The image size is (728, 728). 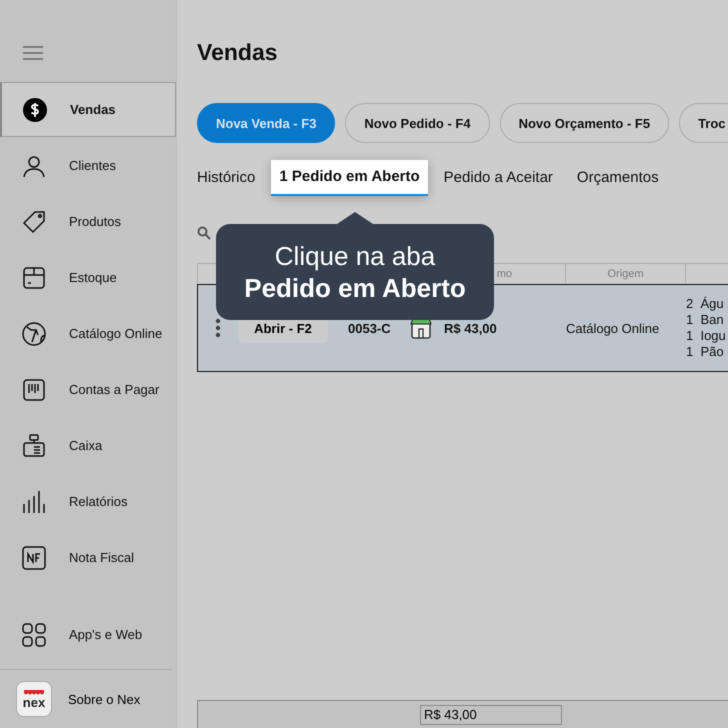 I want to click on tab: Orçamentos, so click(x=617, y=178).